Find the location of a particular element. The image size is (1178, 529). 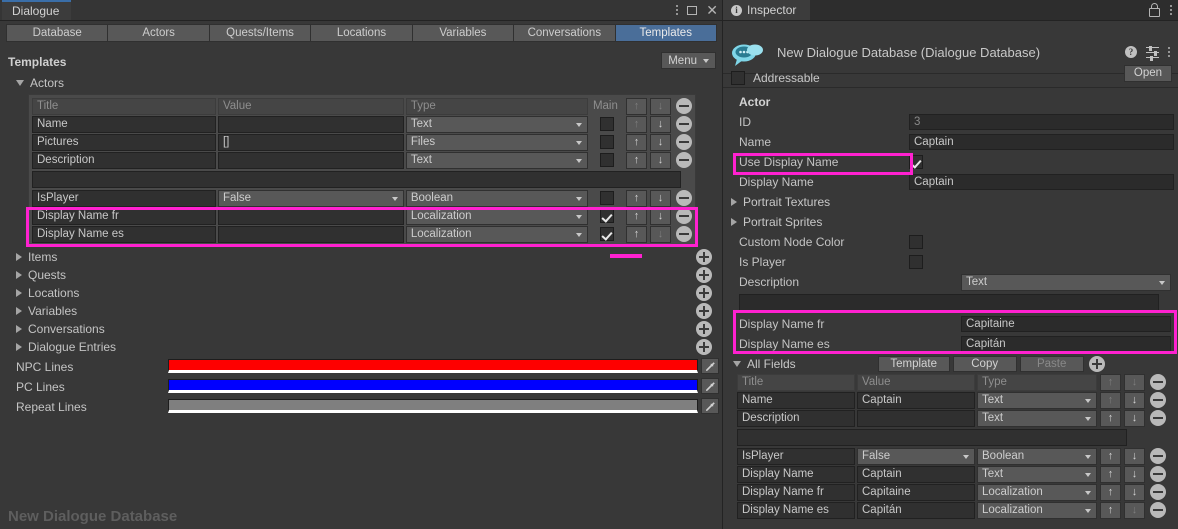

tab-inspector: i Inspector is located at coordinates (767, 10).